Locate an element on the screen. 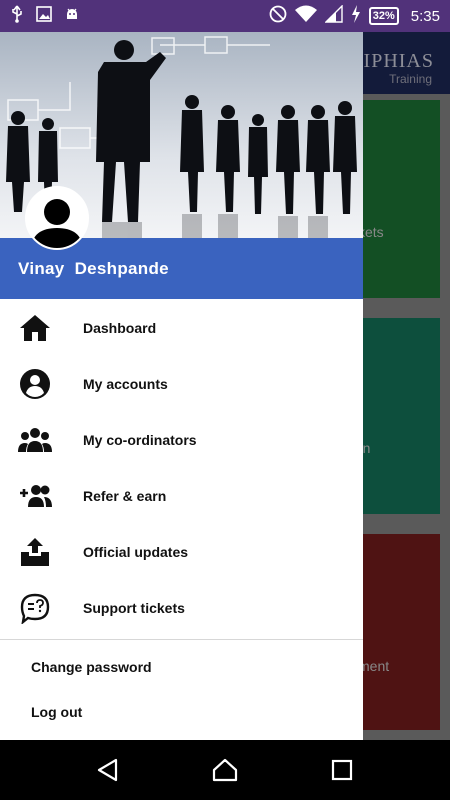  drawer-secondary-menu: Change password Log out is located at coordinates (181, 687).